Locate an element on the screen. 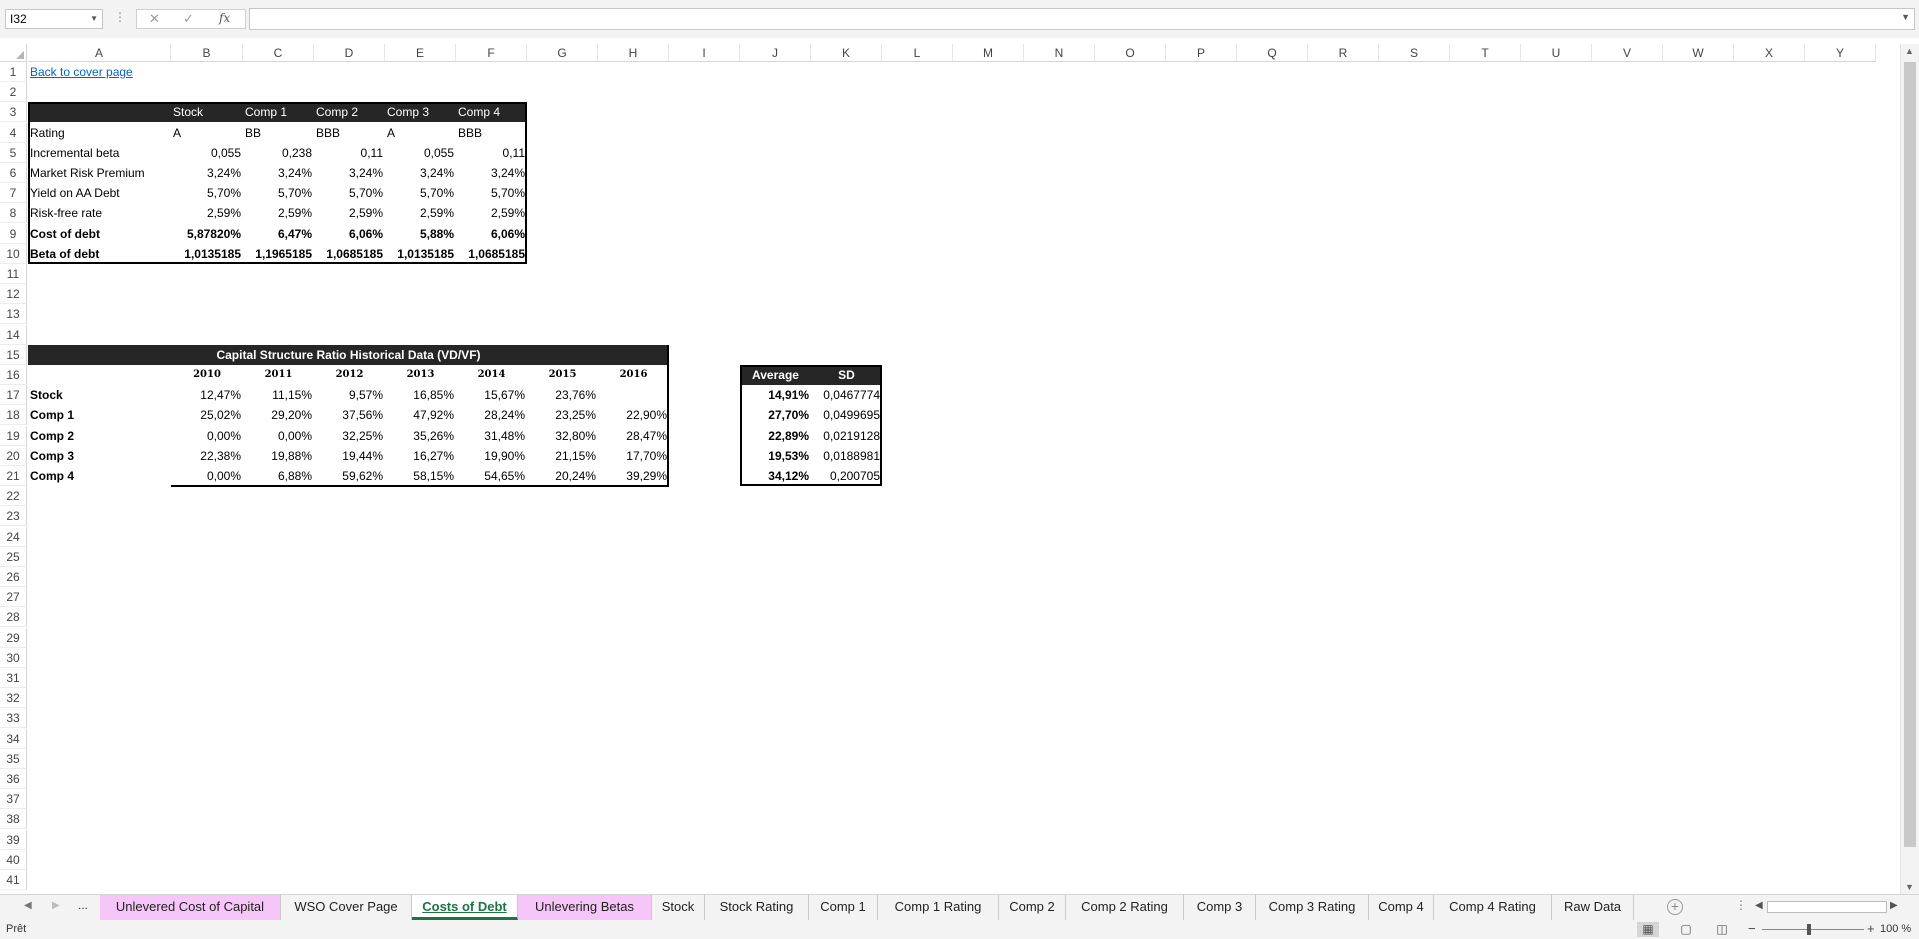 This screenshot has width=1919, height=939. capital-table-cell: 19,90% is located at coordinates (491, 456).